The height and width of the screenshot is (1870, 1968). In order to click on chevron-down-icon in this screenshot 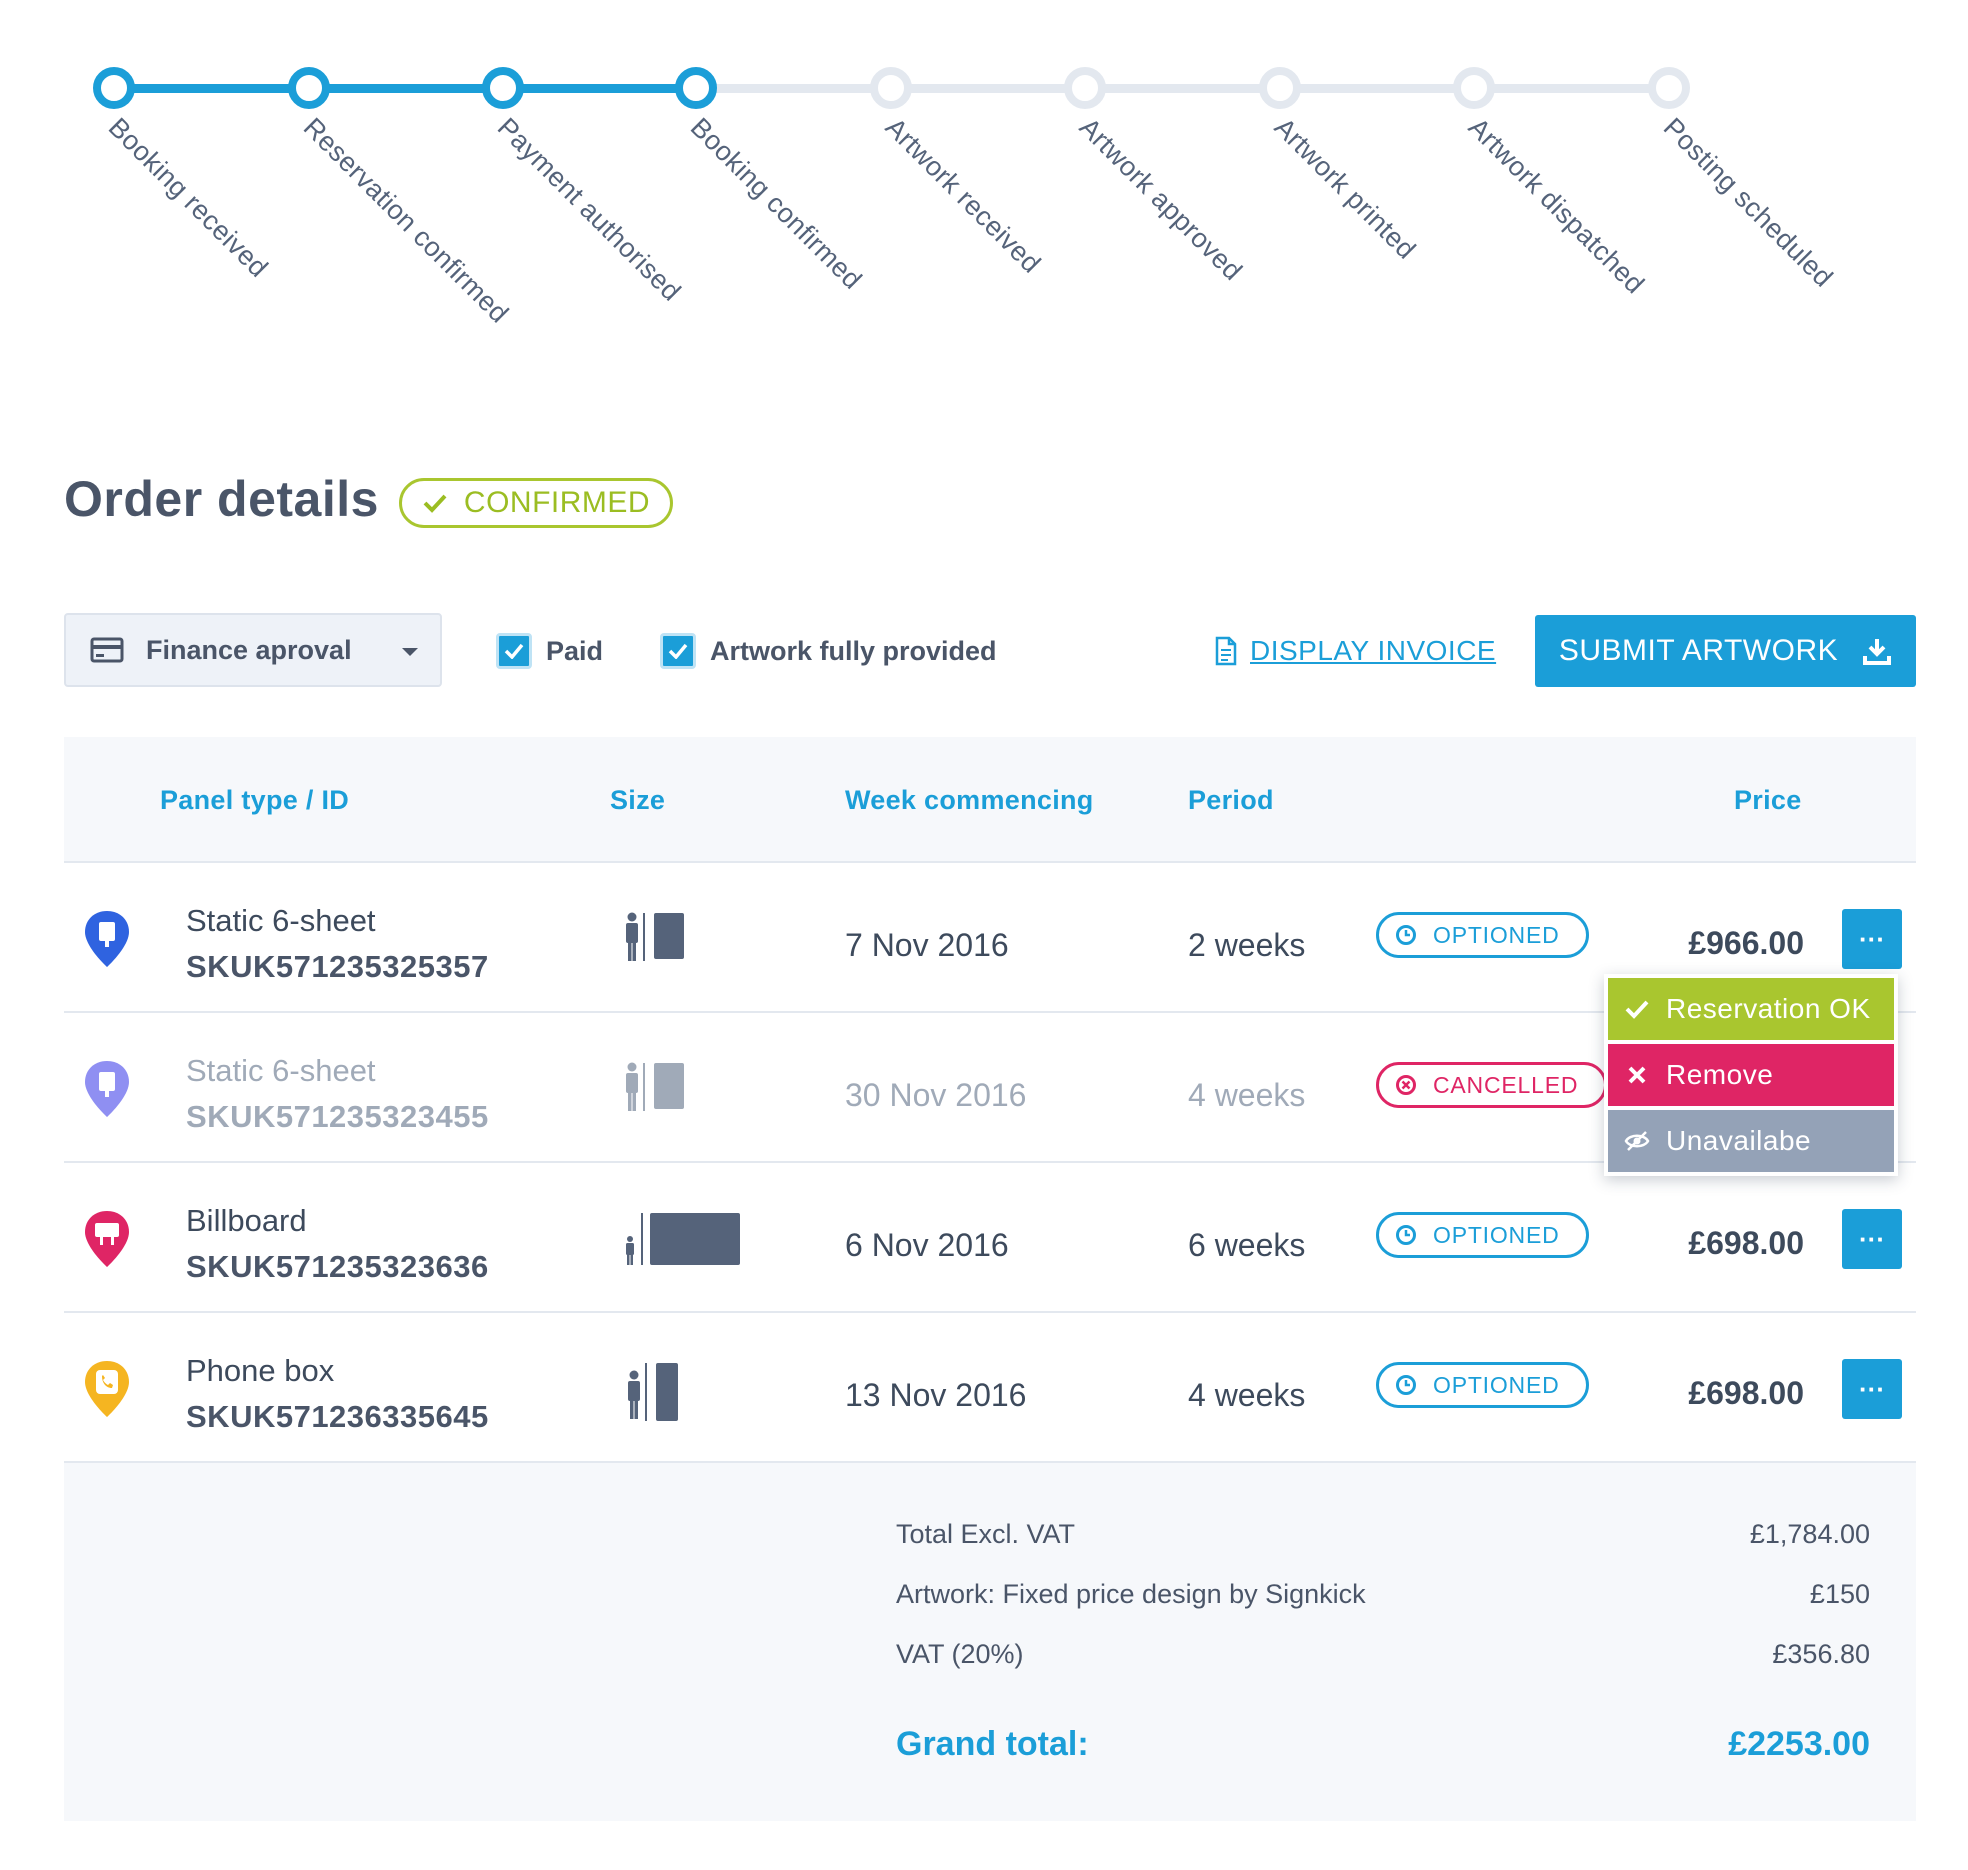, I will do `click(410, 652)`.